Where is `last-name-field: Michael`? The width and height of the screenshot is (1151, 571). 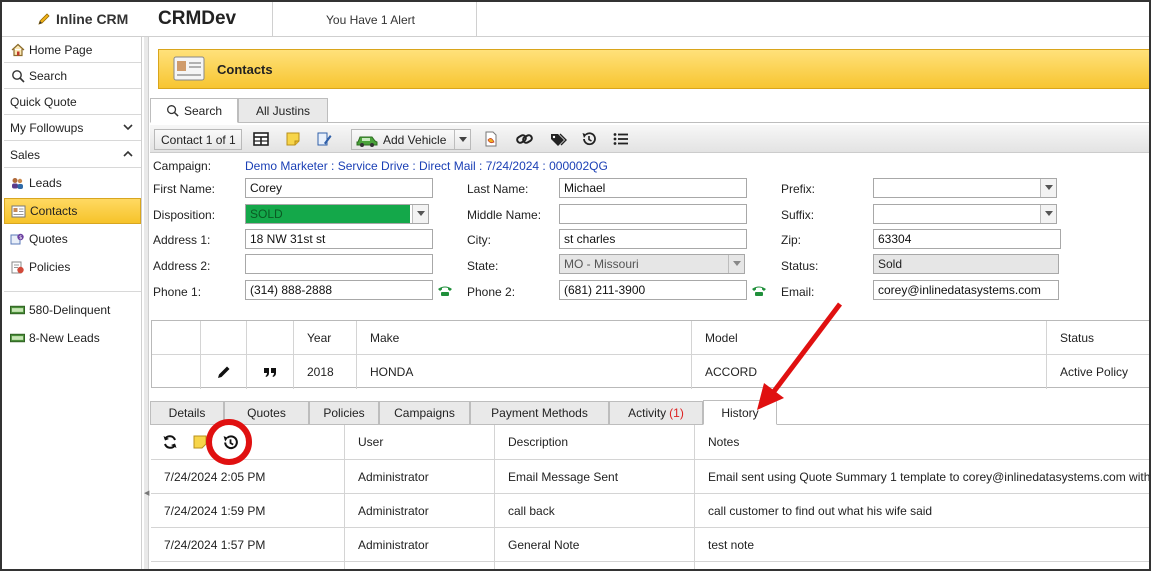
last-name-field: Michael is located at coordinates (653, 188).